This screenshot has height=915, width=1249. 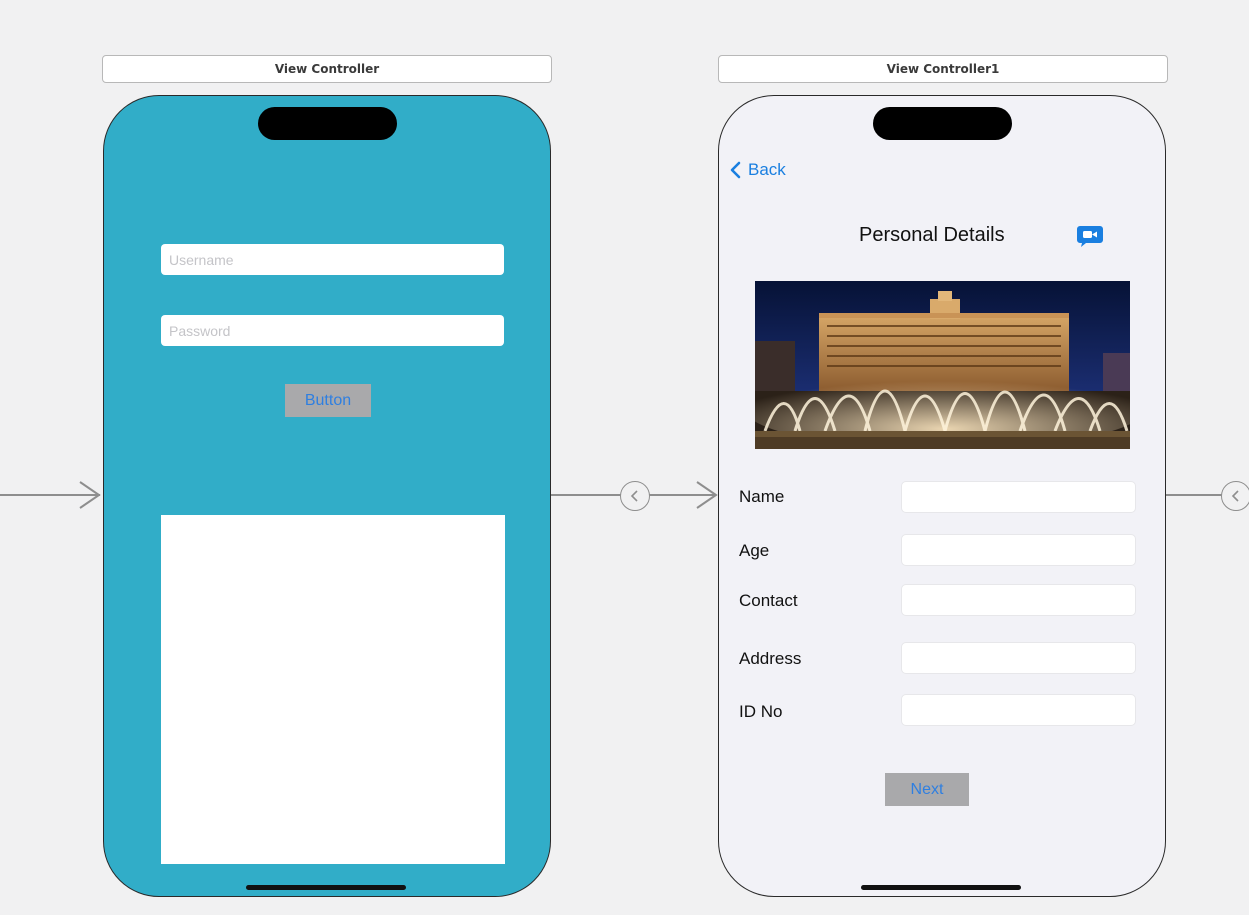 What do you see at coordinates (762, 496) in the screenshot?
I see `name-label: Name` at bounding box center [762, 496].